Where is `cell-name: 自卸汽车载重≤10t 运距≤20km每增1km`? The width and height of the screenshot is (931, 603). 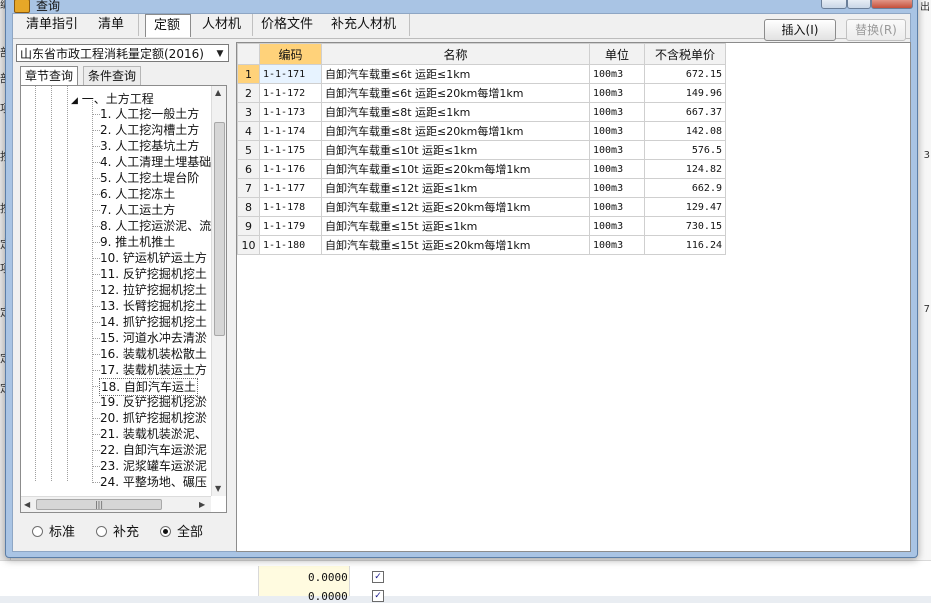
cell-name: 自卸汽车载重≤10t 运距≤20km每增1km is located at coordinates (455, 169).